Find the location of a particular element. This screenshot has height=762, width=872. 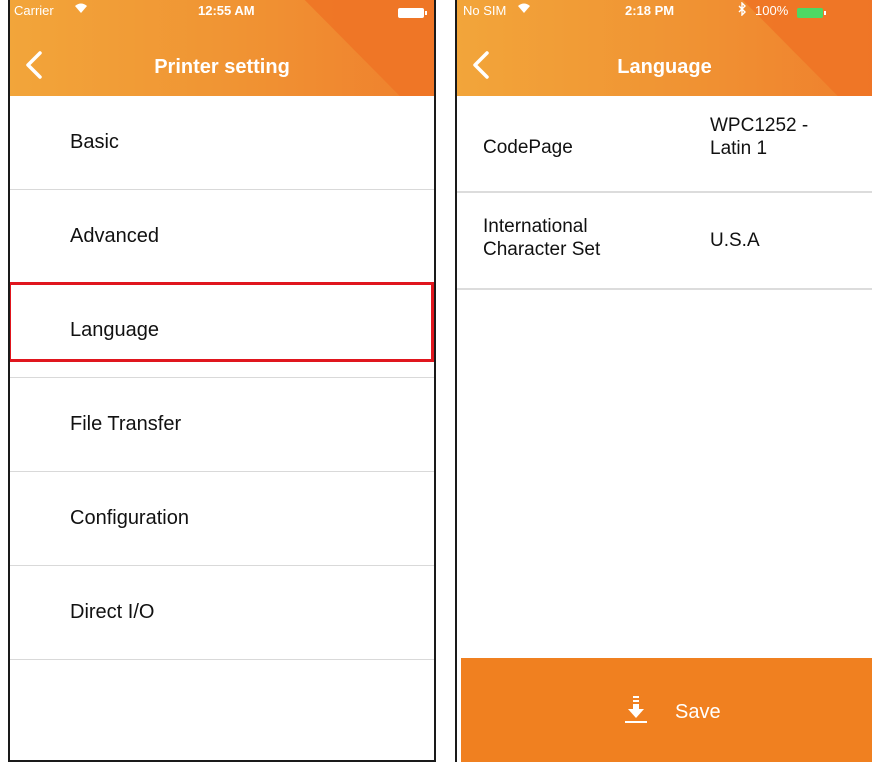

status-bar: No SIM 2:18 PM 100% is located at coordinates (664, 11).